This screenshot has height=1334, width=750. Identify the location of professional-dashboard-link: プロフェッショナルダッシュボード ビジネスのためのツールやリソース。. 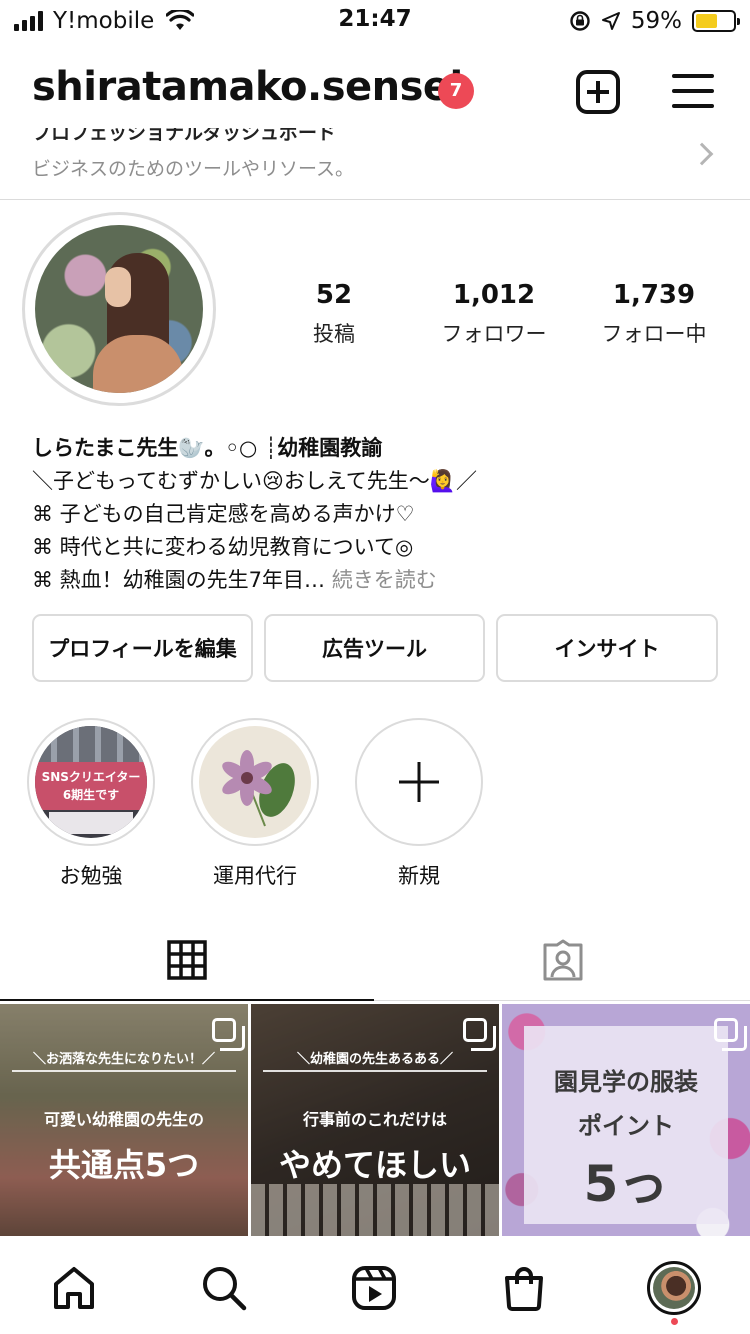
(375, 164).